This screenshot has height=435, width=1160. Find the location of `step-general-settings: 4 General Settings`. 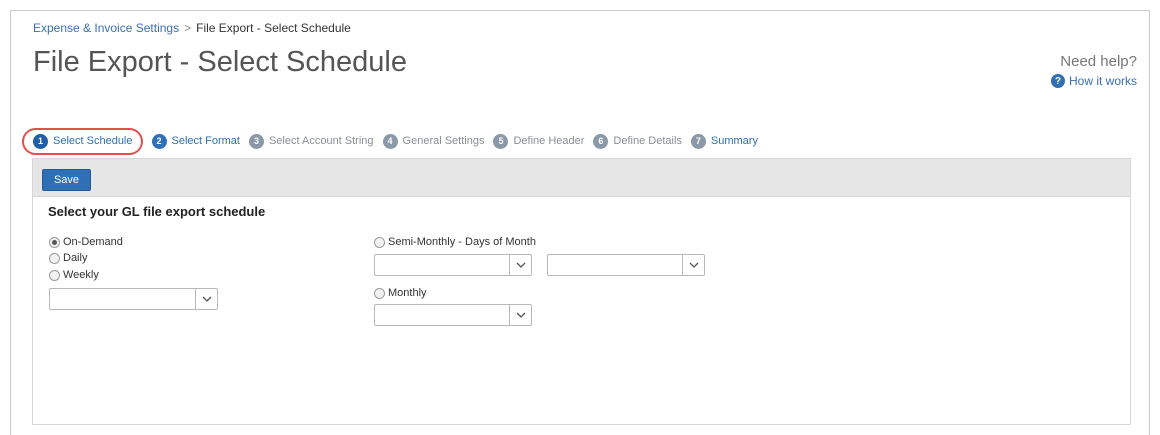

step-general-settings: 4 General Settings is located at coordinates (433, 141).